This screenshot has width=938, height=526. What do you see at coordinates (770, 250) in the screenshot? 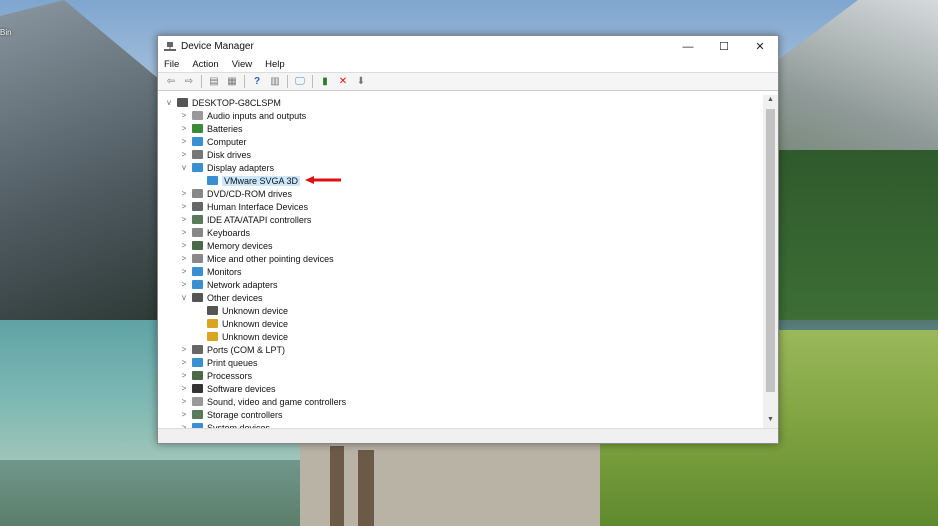
I see `scrollbar-thumb` at bounding box center [770, 250].